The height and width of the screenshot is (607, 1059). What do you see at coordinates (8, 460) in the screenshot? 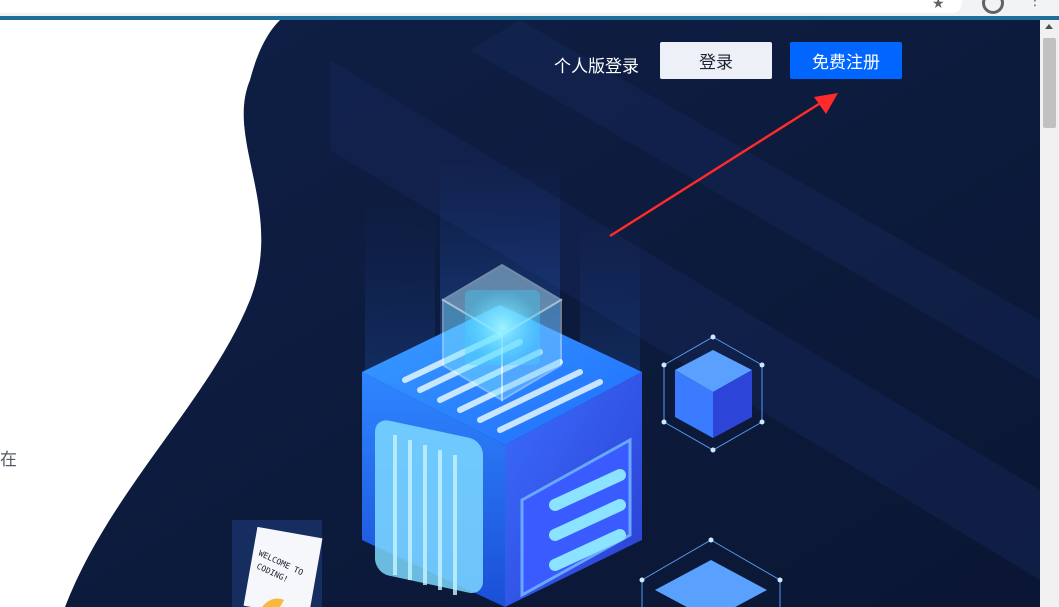
I see `cut-off-text: 在` at bounding box center [8, 460].